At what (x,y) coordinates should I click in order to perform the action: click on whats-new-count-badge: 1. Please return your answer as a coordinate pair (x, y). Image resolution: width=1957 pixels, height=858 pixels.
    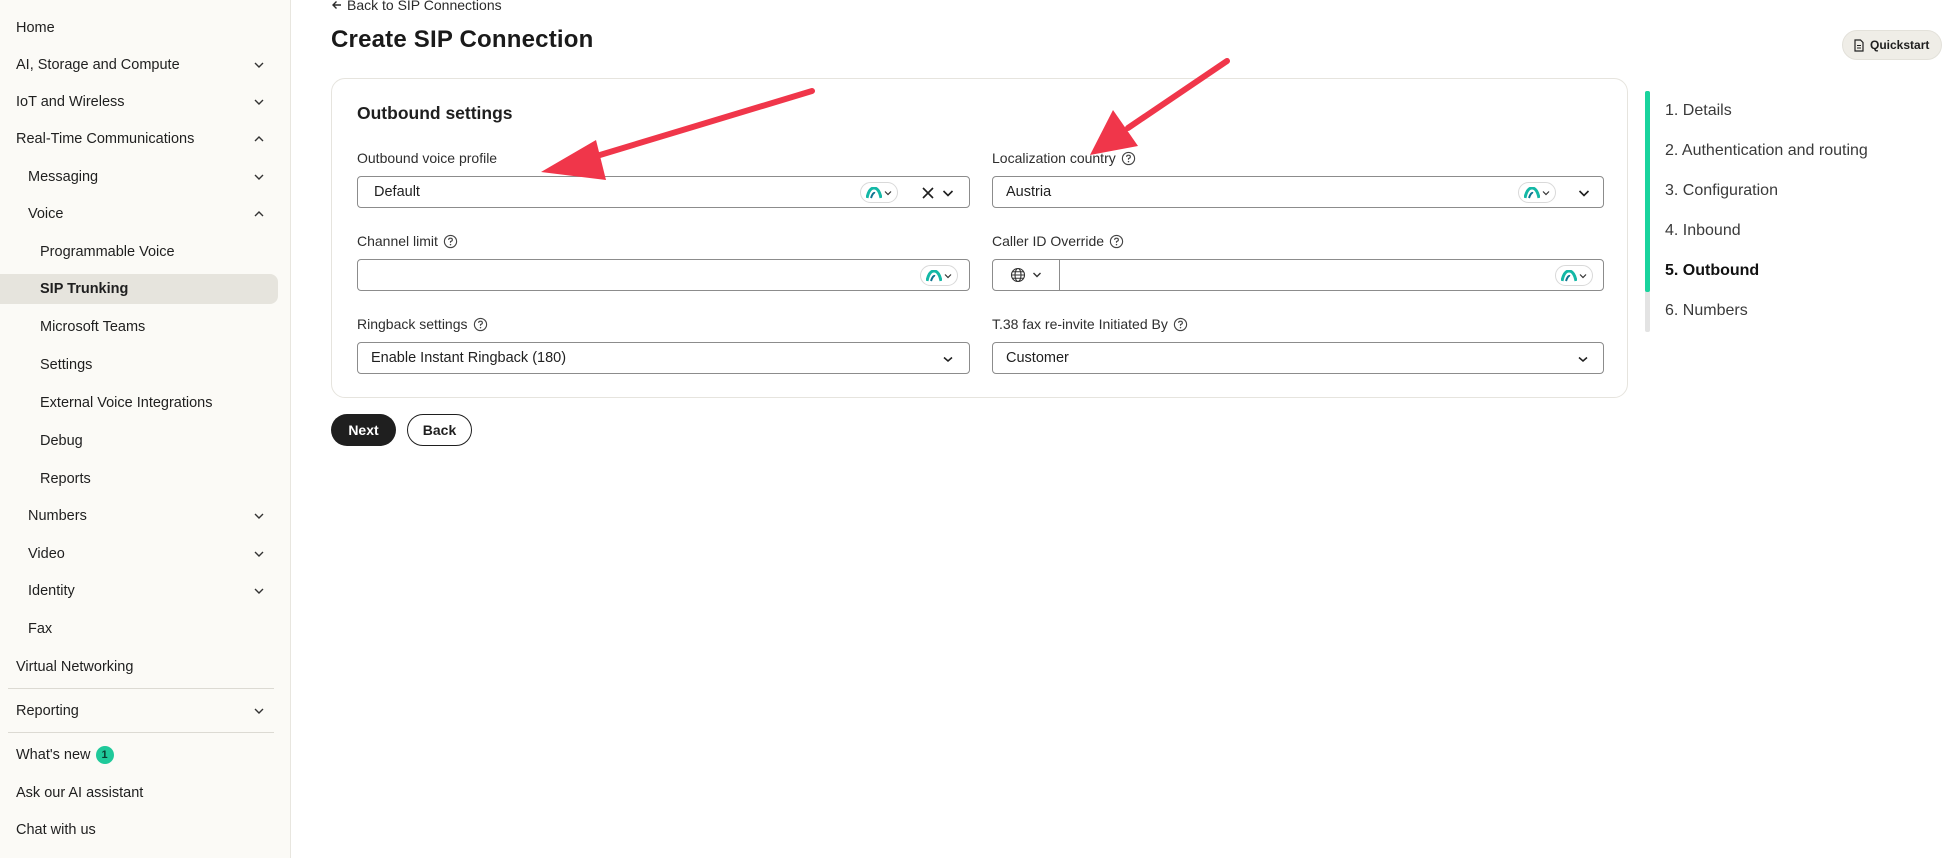
    Looking at the image, I should click on (104, 755).